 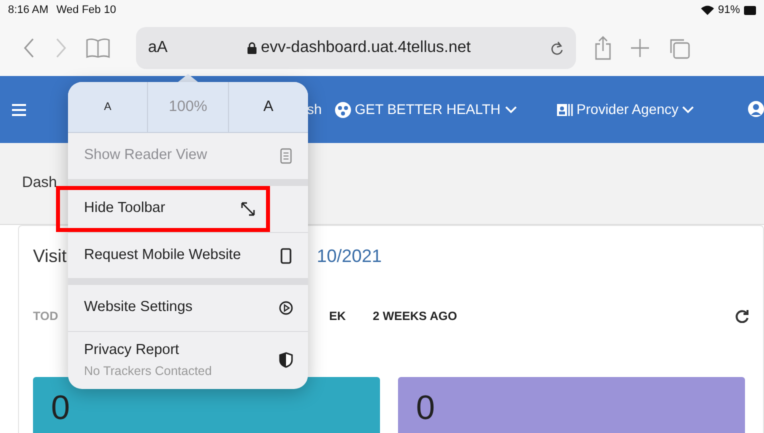 What do you see at coordinates (742, 316) in the screenshot?
I see `refresh-icon` at bounding box center [742, 316].